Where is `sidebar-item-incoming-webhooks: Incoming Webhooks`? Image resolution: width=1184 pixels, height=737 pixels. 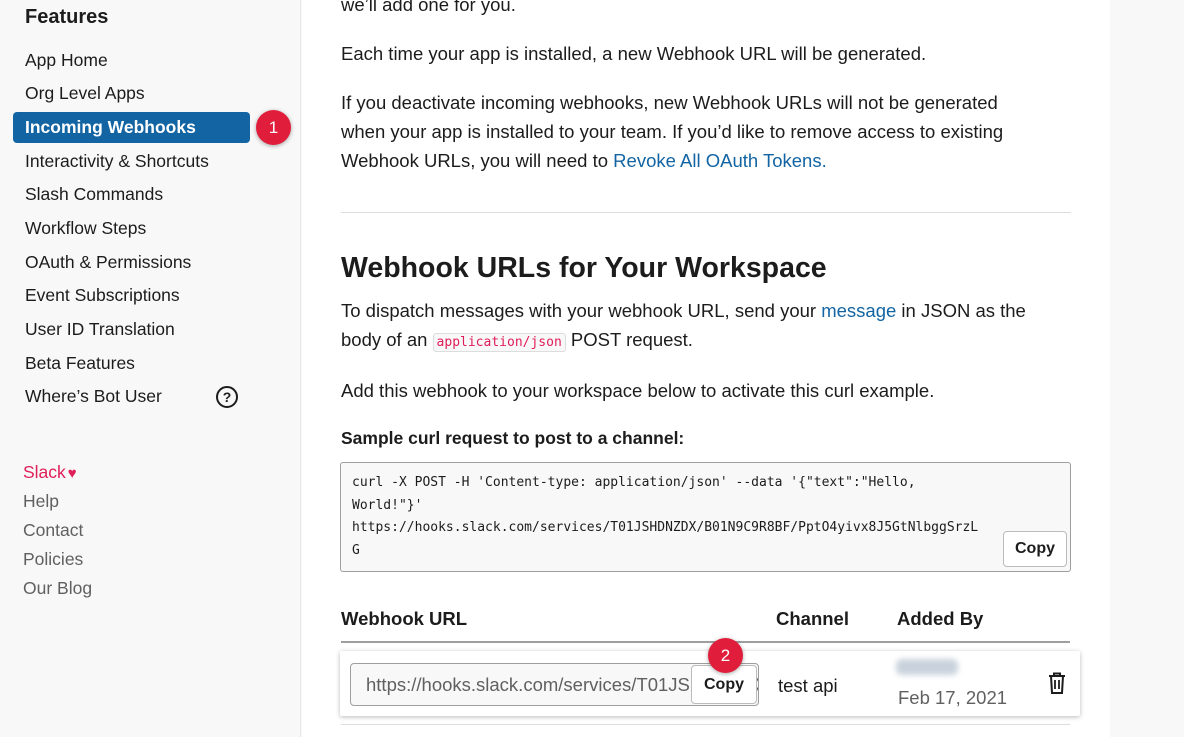
sidebar-item-incoming-webhooks: Incoming Webhooks is located at coordinates (131, 127).